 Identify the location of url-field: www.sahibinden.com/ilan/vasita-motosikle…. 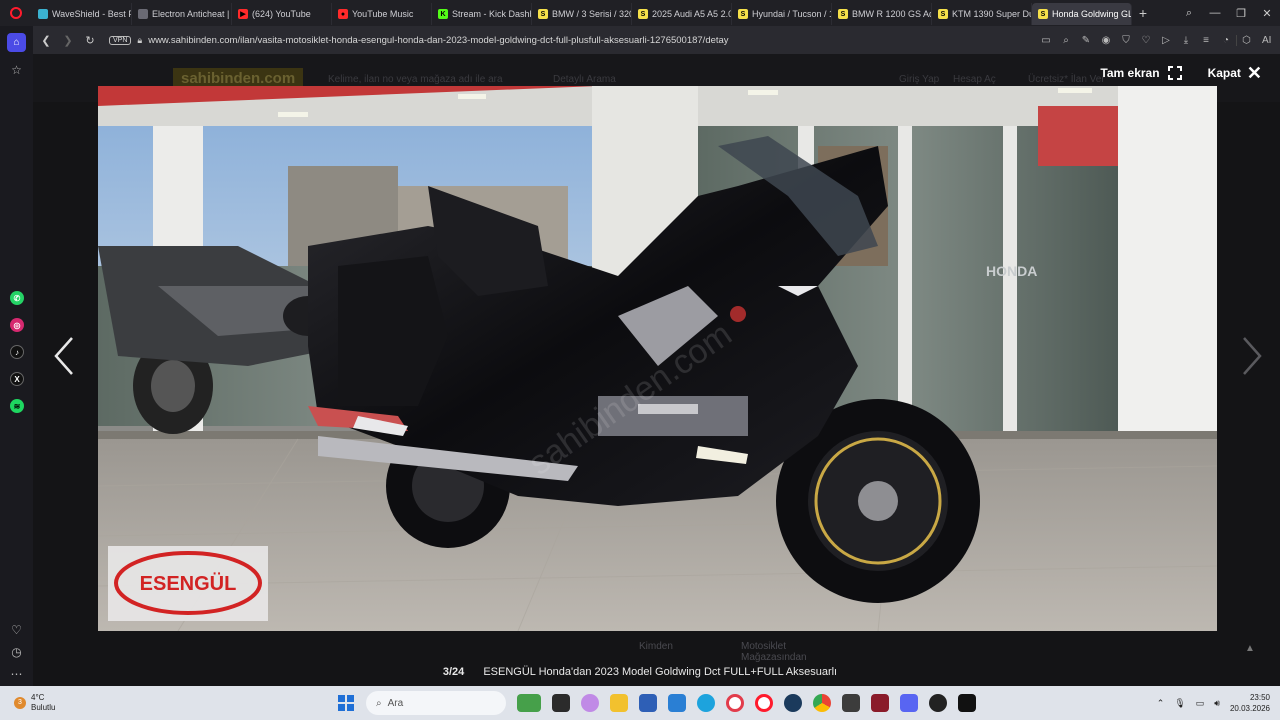
(438, 40).